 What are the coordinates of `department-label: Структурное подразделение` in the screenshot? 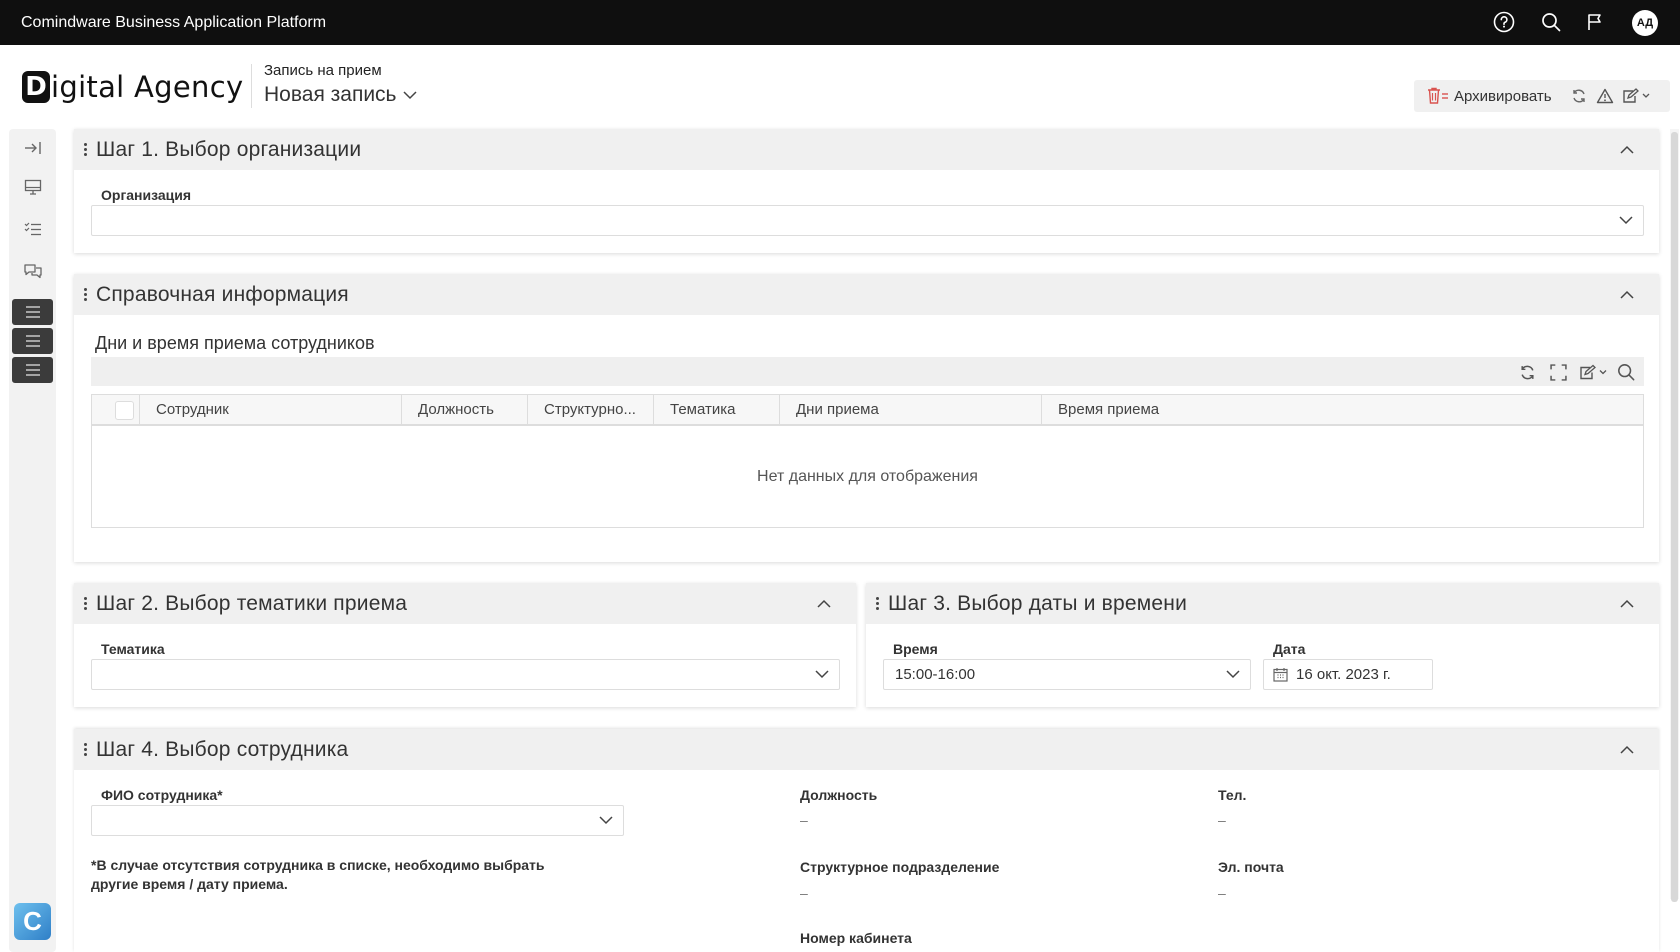 It's located at (900, 867).